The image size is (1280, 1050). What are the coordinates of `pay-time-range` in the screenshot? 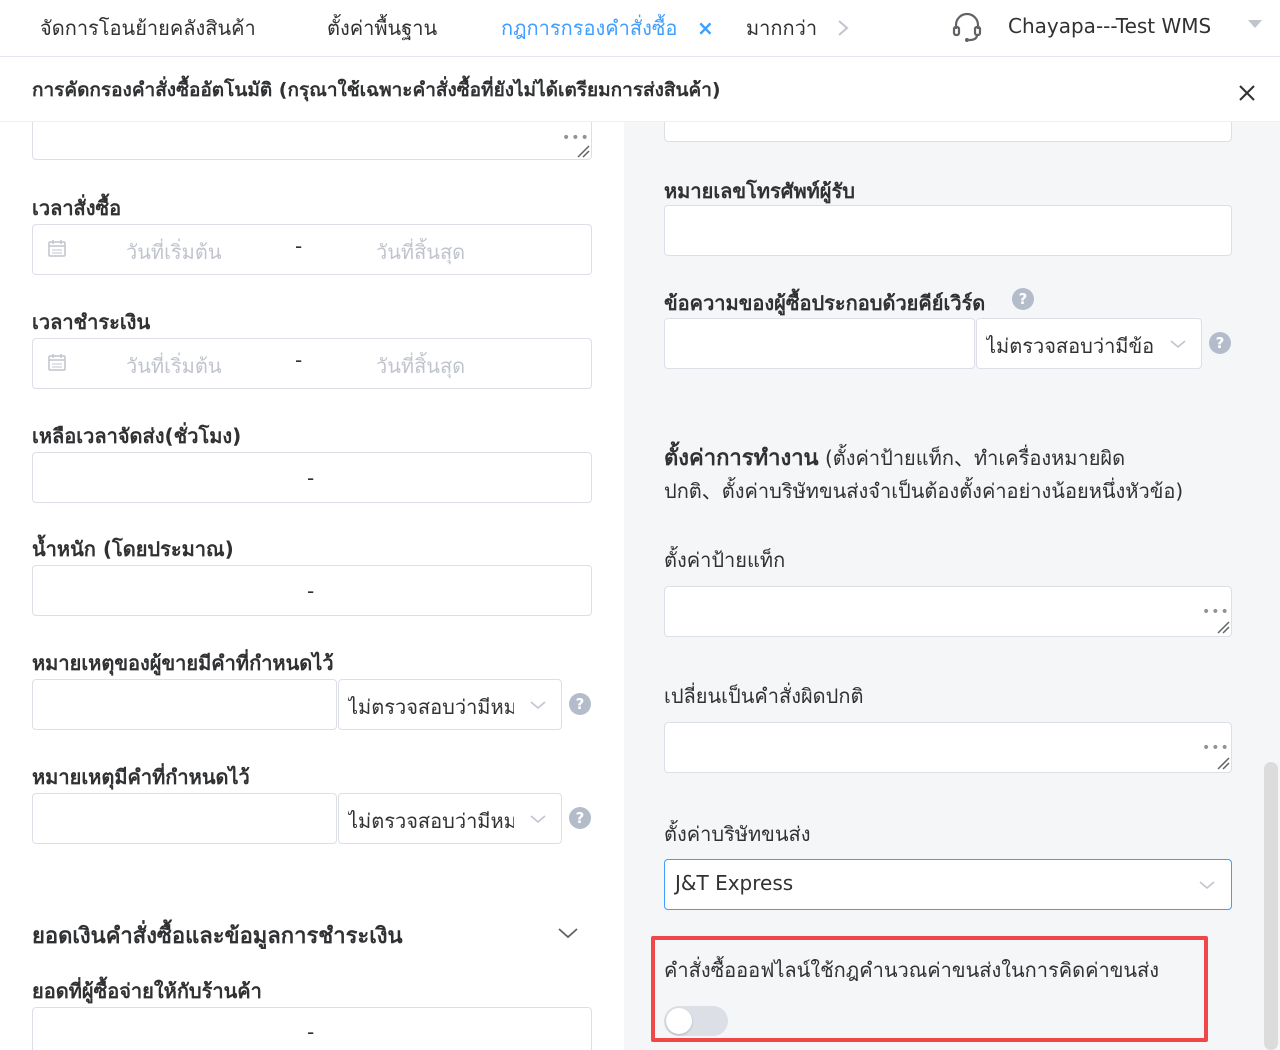 It's located at (312, 363).